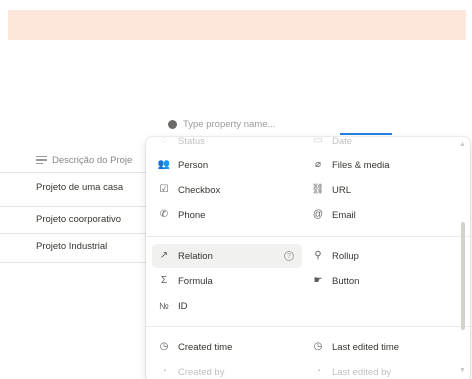 Image resolution: width=472 pixels, height=379 pixels. What do you see at coordinates (462, 370) in the screenshot?
I see `scroll-down-icon: ▼` at bounding box center [462, 370].